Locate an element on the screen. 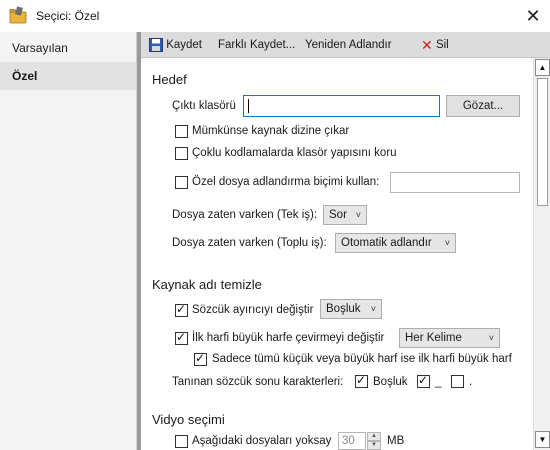 The height and width of the screenshot is (450, 550). word-end-underscore-label: _ is located at coordinates (438, 382).